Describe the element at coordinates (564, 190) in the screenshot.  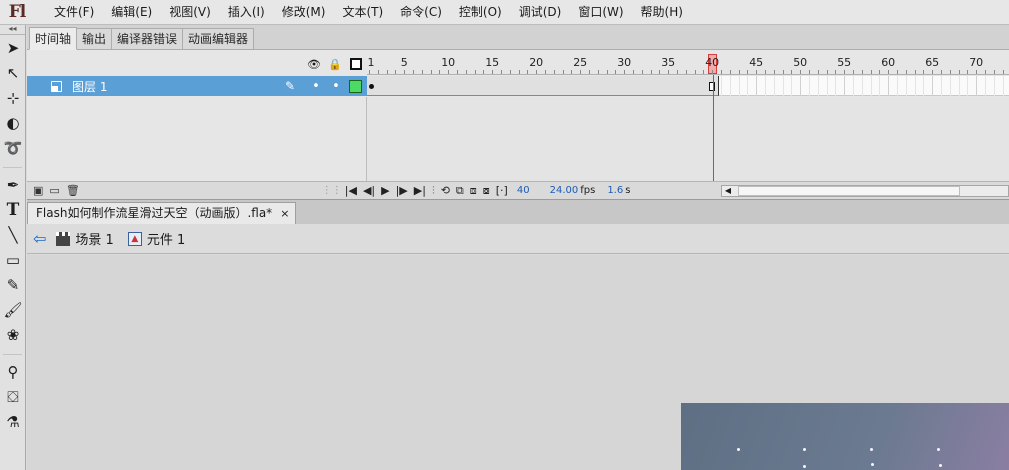
I see `frame-rate-readout: 24.00` at that location.